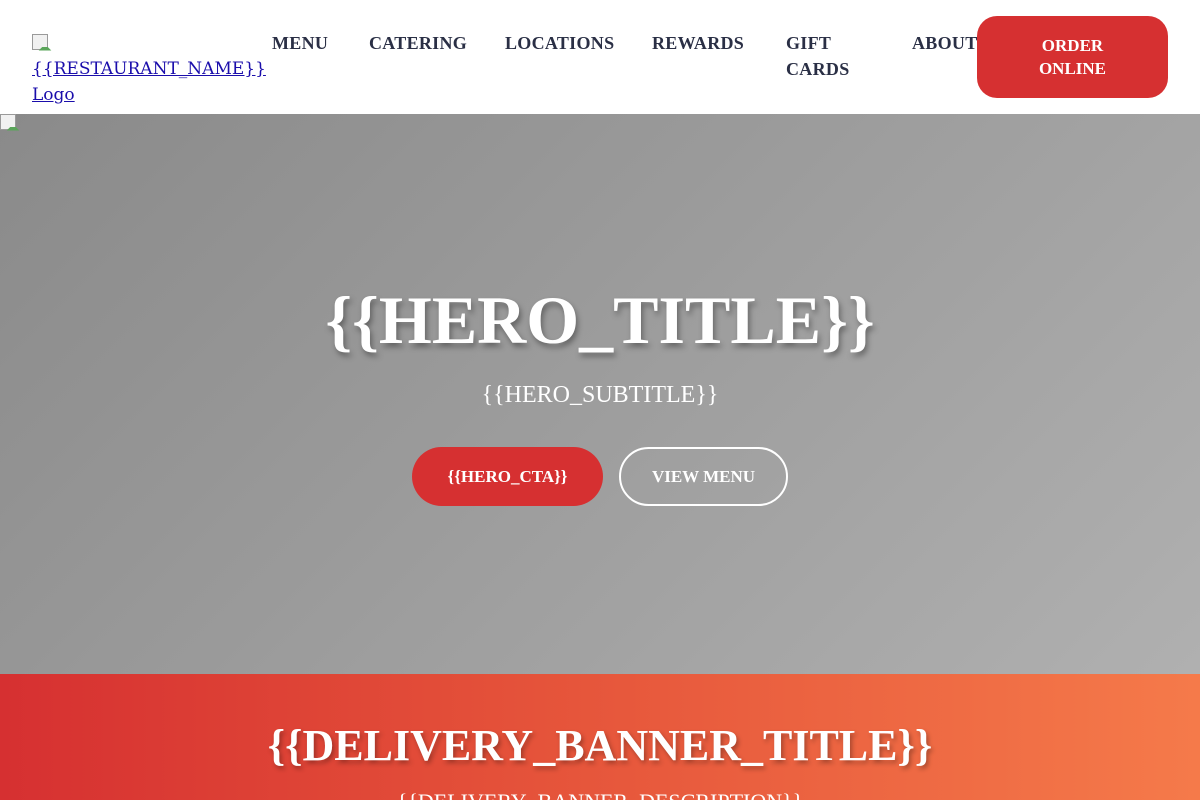 The image size is (1200, 800). Describe the element at coordinates (8, 122) in the screenshot. I see `hero-broken-image-icon` at that location.